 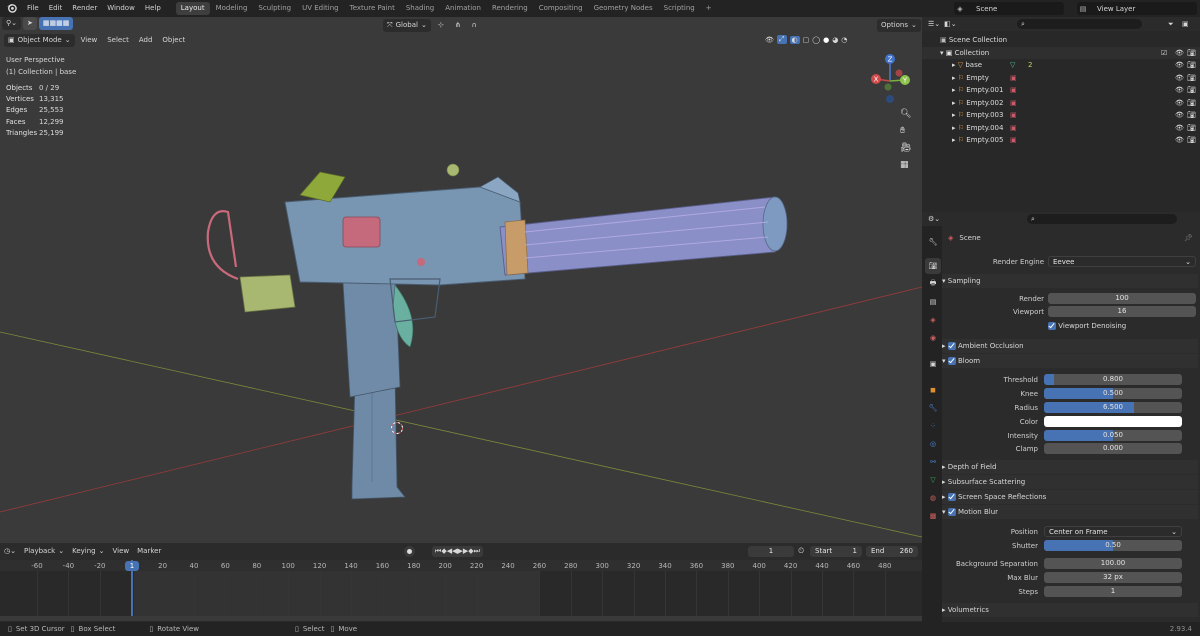 What do you see at coordinates (1061, 90) in the screenshot?
I see `outliner-item: ▸ ⚐ Empty.001 ▣ 👁 📷︎` at bounding box center [1061, 90].